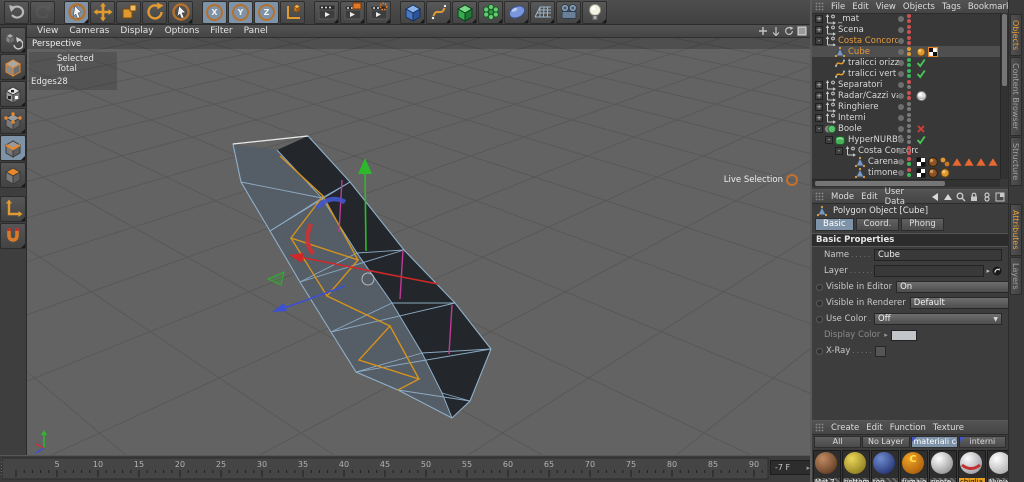 The image size is (1024, 482). What do you see at coordinates (542, 12) in the screenshot?
I see `add-scene-object-button` at bounding box center [542, 12].